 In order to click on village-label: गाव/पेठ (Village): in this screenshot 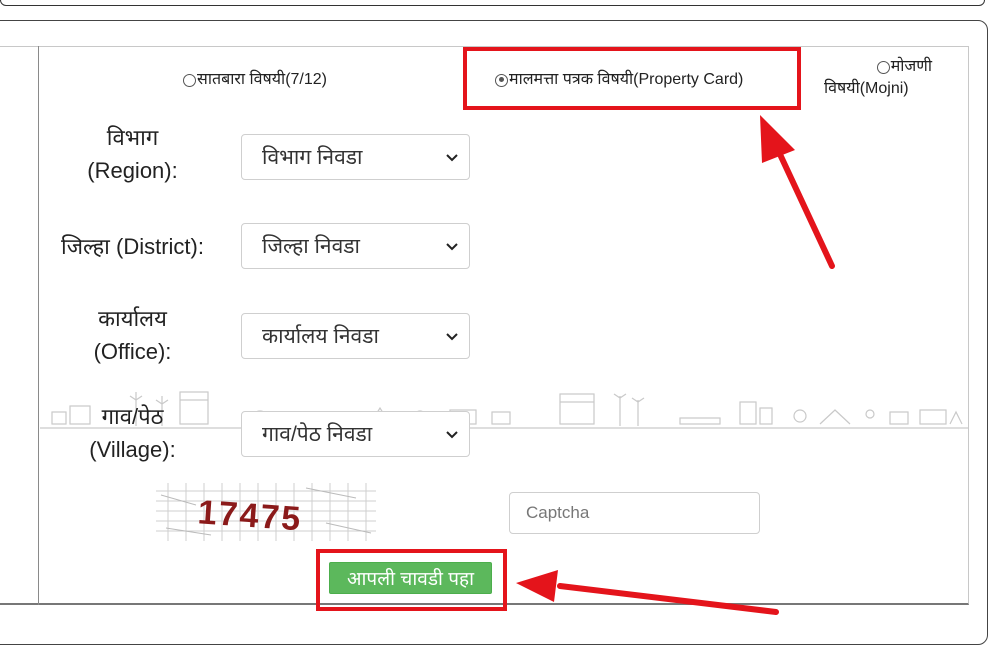, I will do `click(132, 433)`.